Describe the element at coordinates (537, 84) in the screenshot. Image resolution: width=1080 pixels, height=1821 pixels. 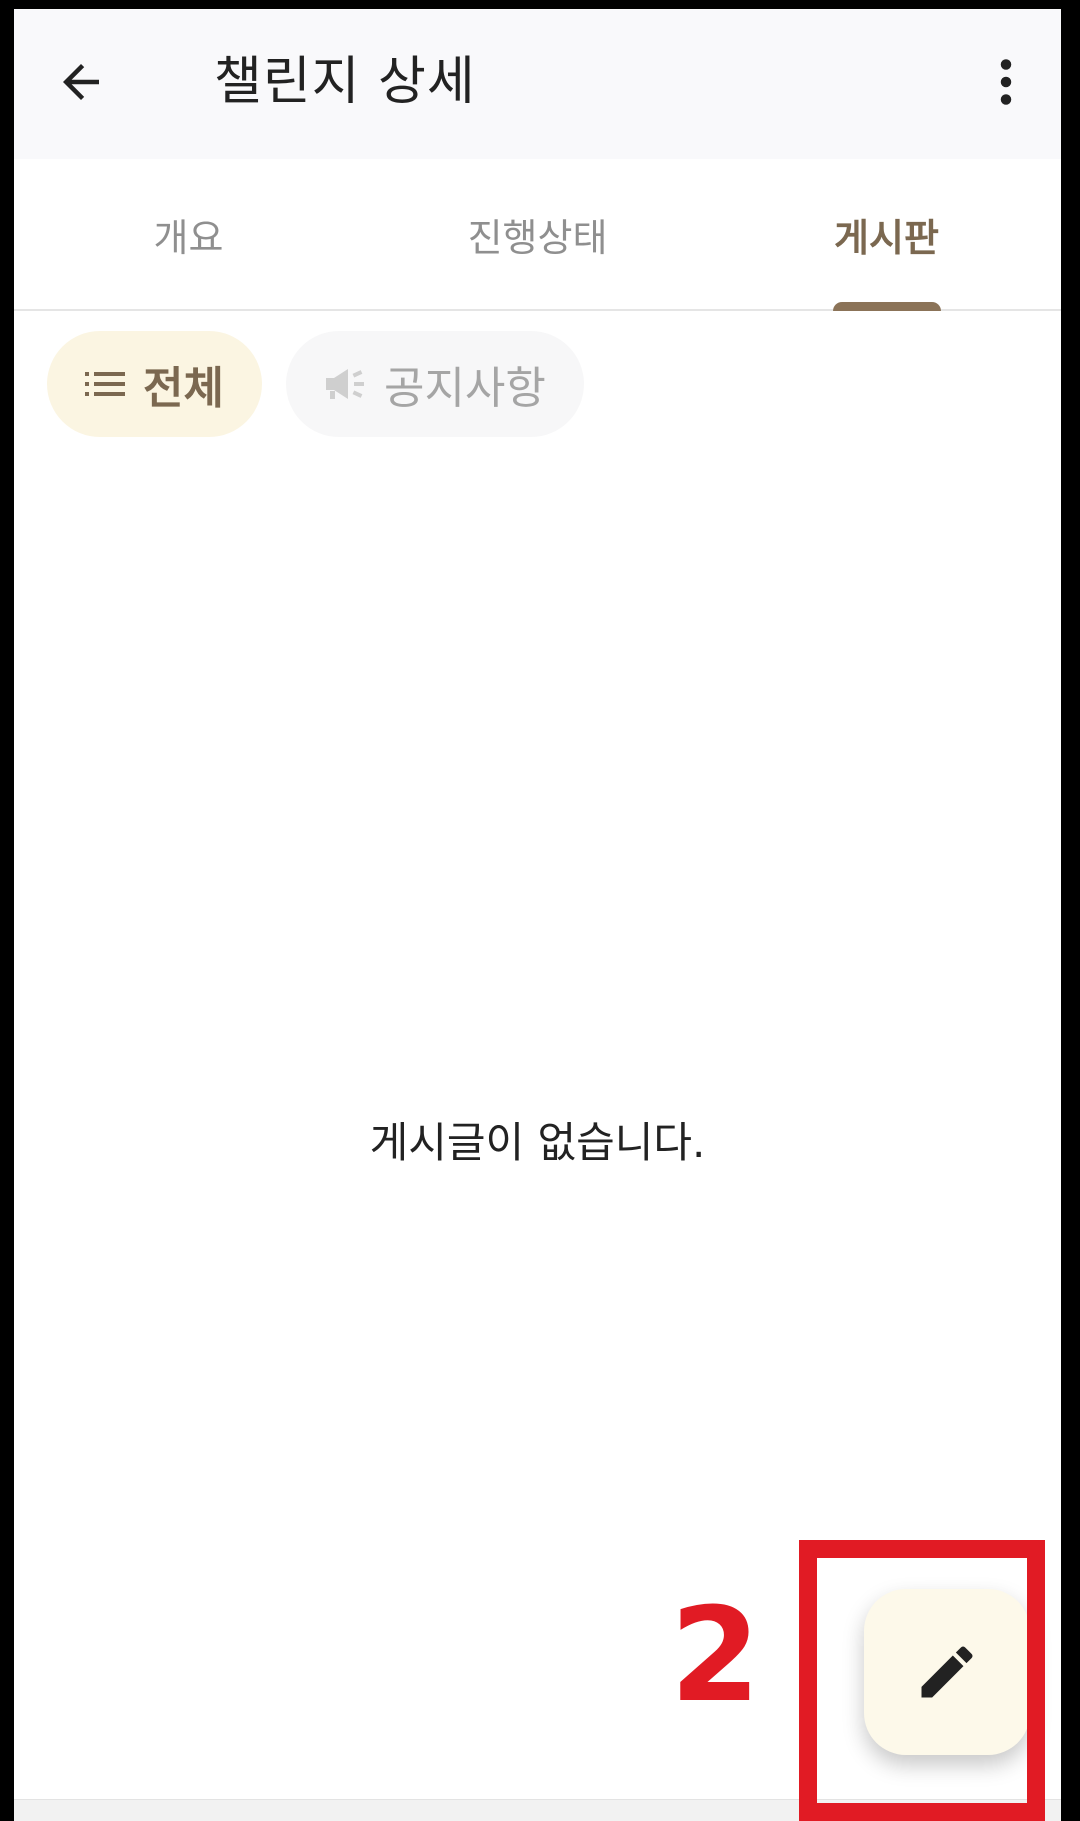
I see `app-bar: 챌린지 상세` at that location.